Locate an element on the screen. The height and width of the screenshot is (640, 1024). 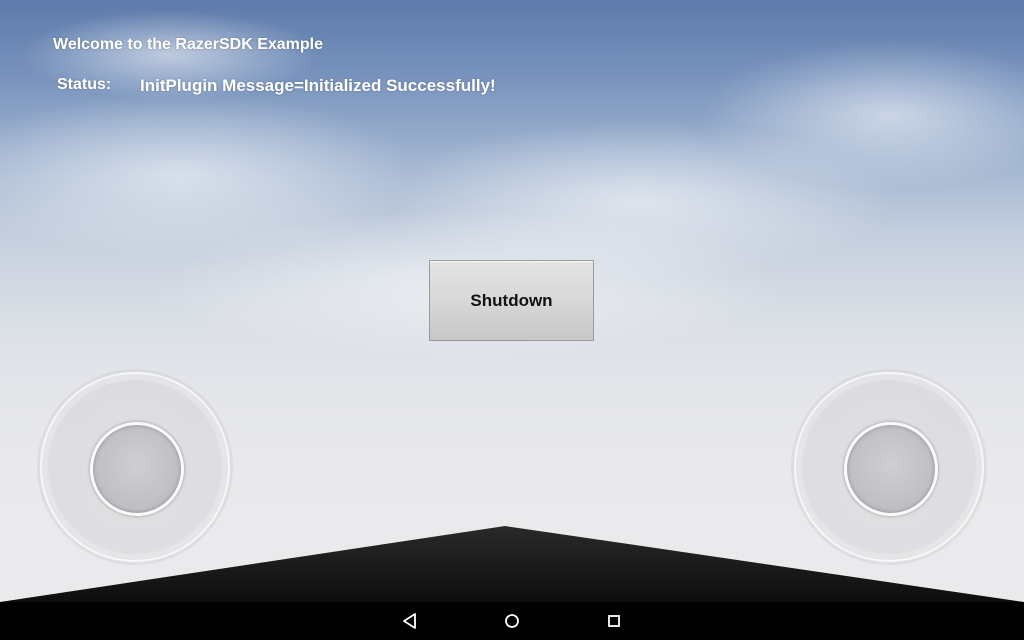
recents-button is located at coordinates (614, 621).